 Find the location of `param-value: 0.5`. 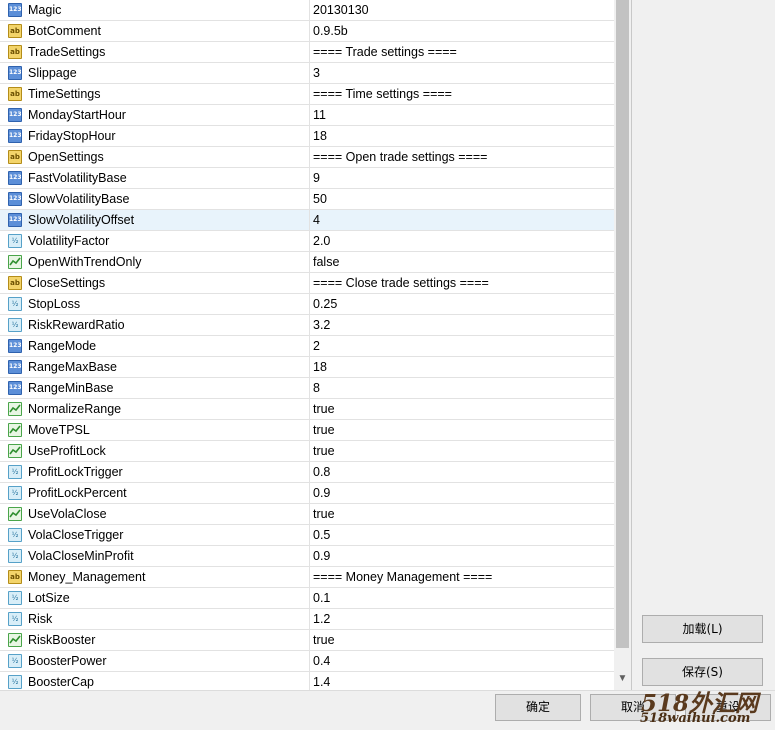

param-value: 0.5 is located at coordinates (321, 535).